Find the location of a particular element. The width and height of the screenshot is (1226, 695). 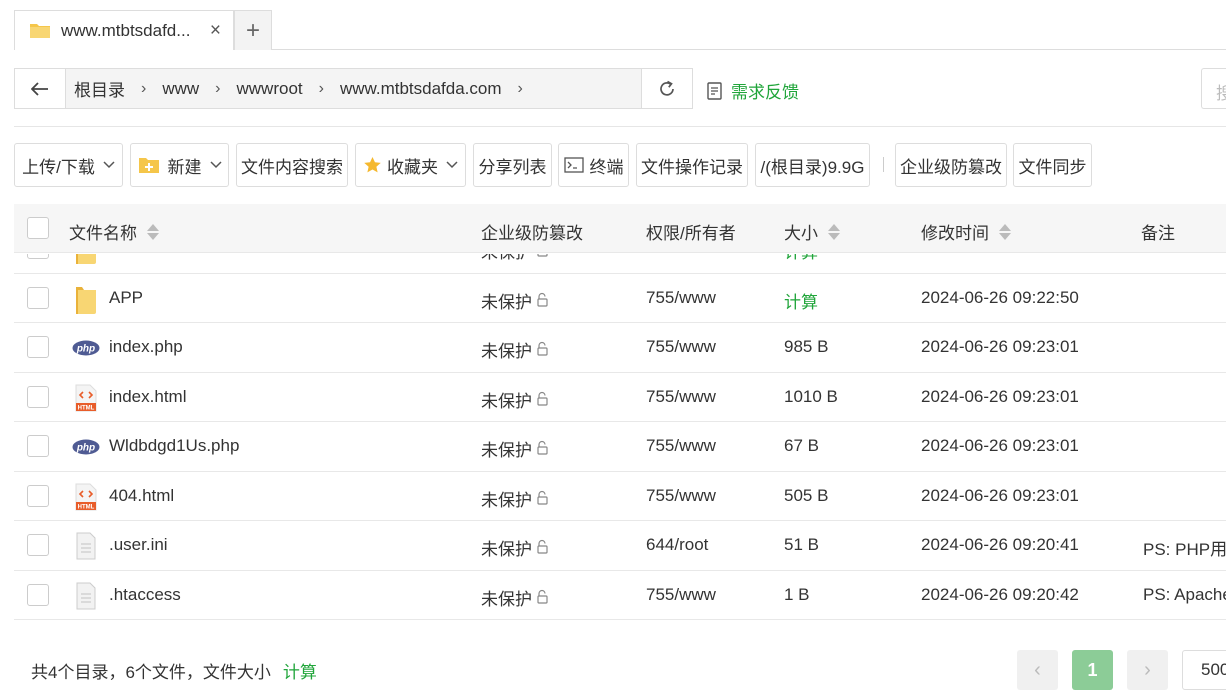

favorites-button: 收藏夹 is located at coordinates (410, 165).